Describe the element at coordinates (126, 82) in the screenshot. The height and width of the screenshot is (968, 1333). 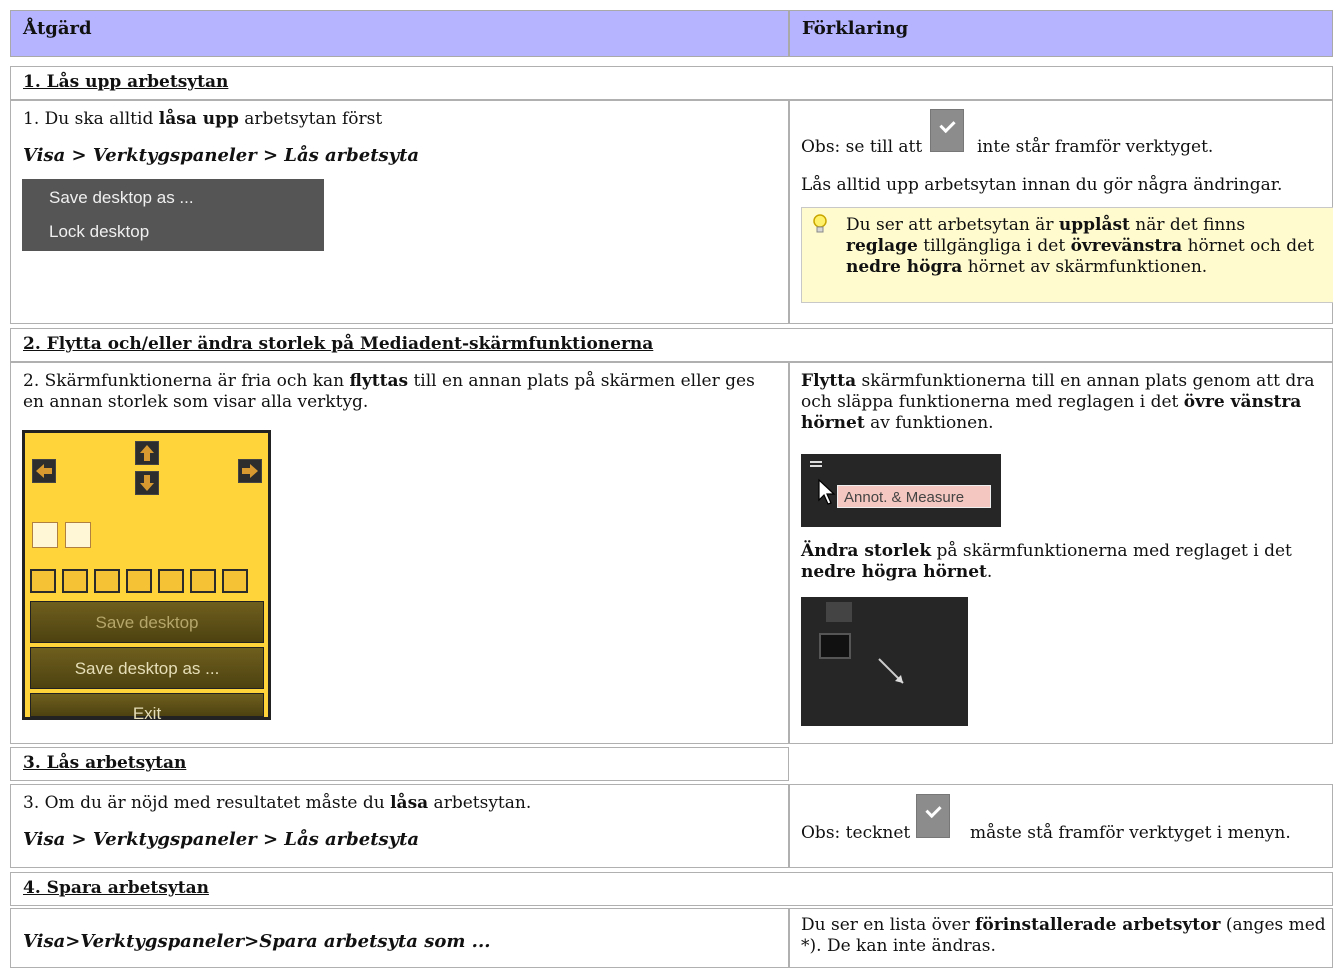
I see `section1-title-text: 1. Lås upp arbetsytan` at that location.